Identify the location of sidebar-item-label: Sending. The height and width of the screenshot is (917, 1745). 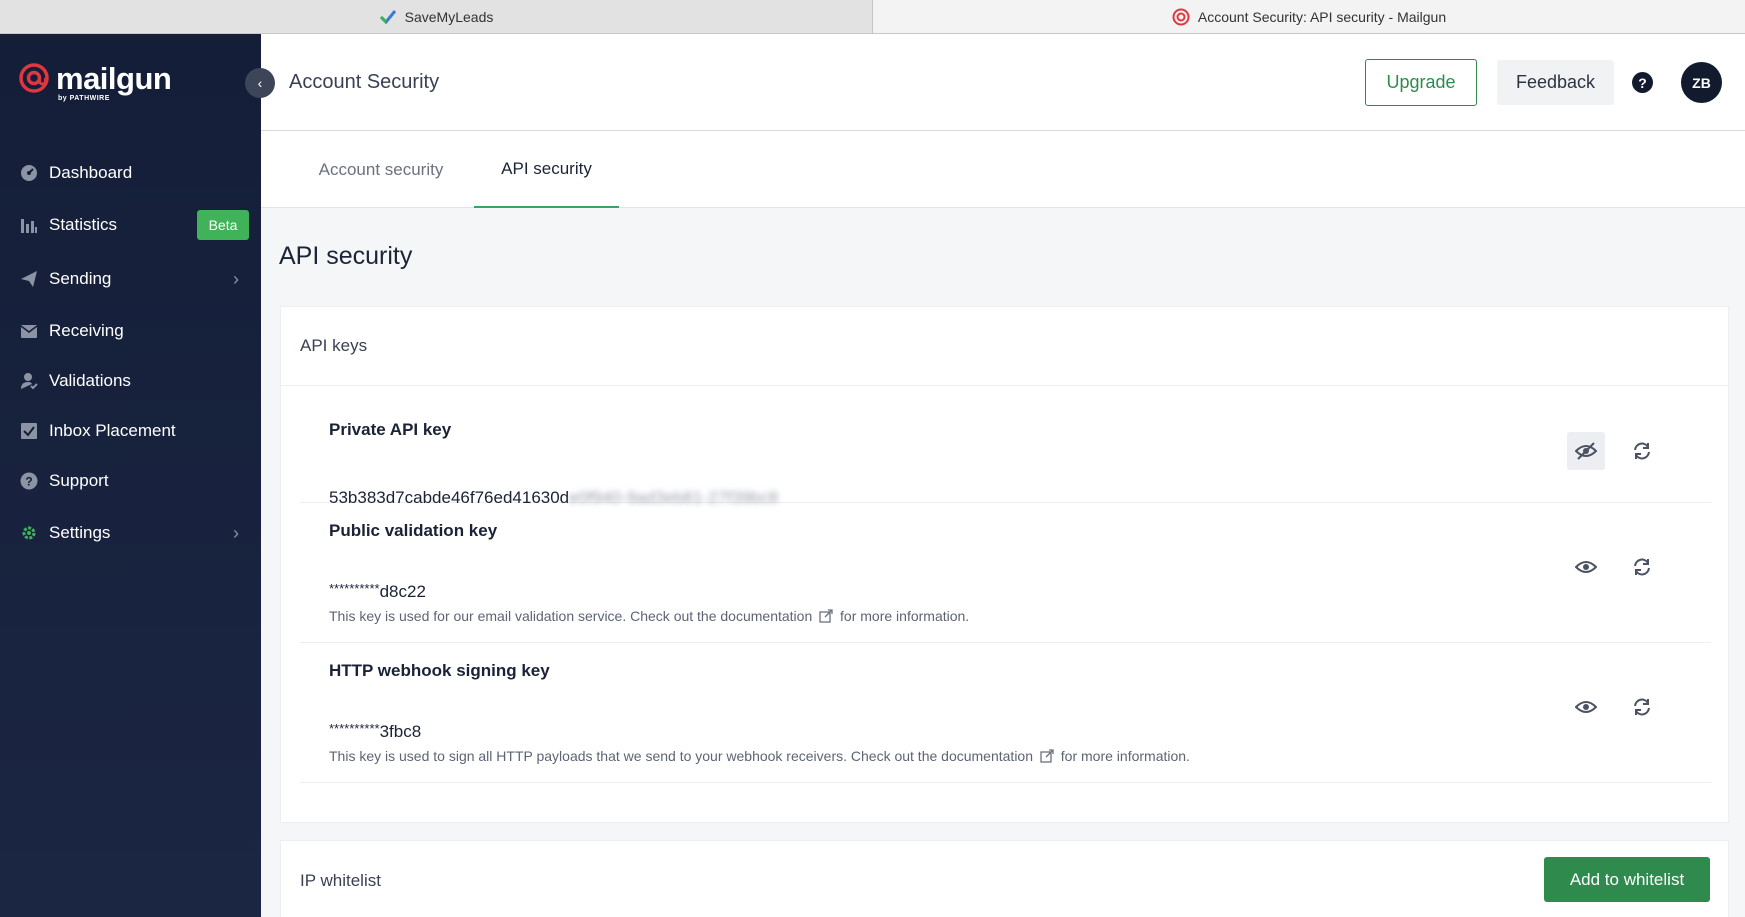
(80, 278).